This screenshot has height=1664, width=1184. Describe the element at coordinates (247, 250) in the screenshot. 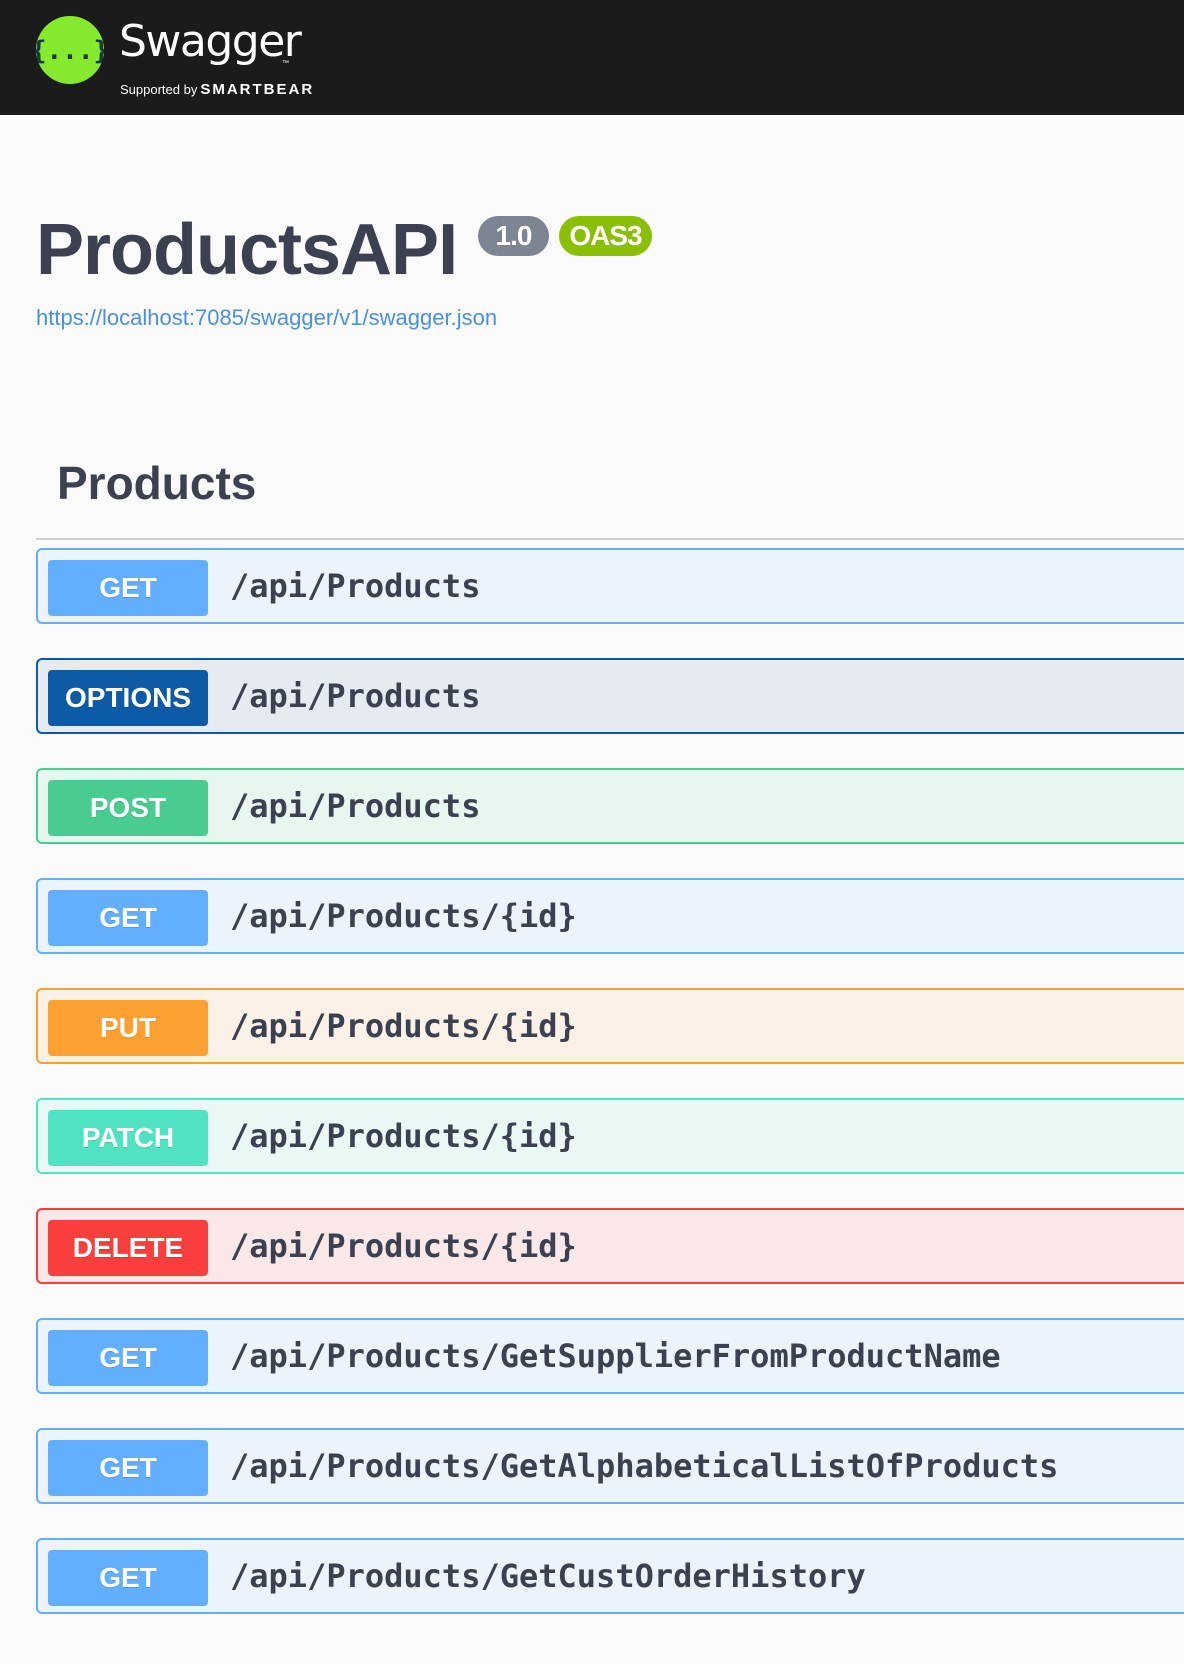

I see `api-title: ProductsAPI` at that location.